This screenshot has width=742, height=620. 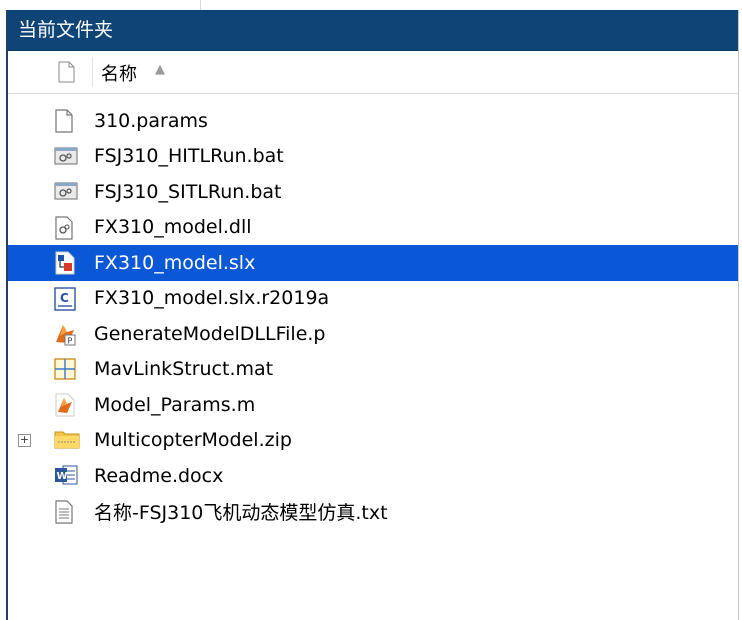 What do you see at coordinates (175, 262) in the screenshot?
I see `file-name: FX310_model.slx` at bounding box center [175, 262].